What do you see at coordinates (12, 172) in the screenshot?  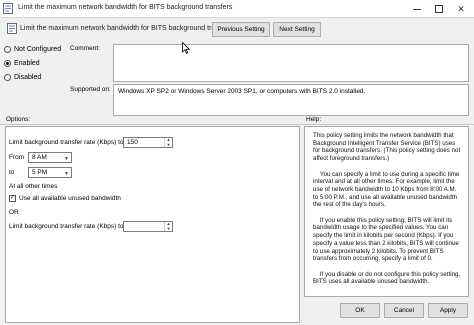 I see `to-label: to` at bounding box center [12, 172].